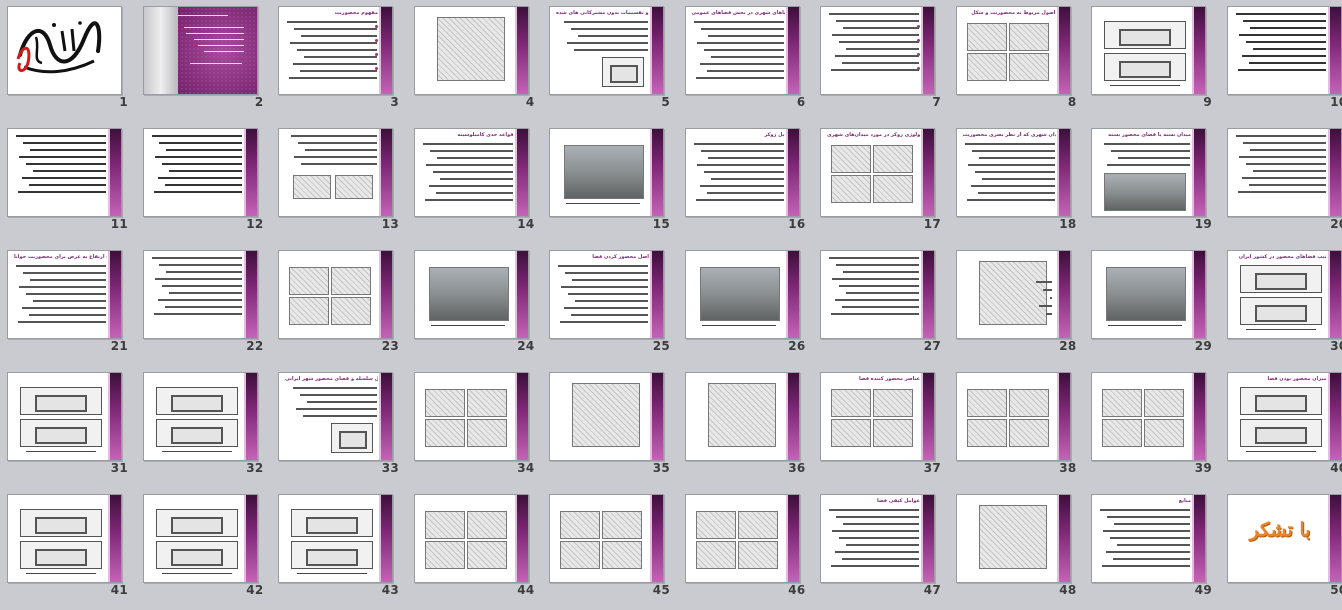 This screenshot has height=610, width=1342. I want to click on slide-thumbnail-9: 9, so click(1151, 61).